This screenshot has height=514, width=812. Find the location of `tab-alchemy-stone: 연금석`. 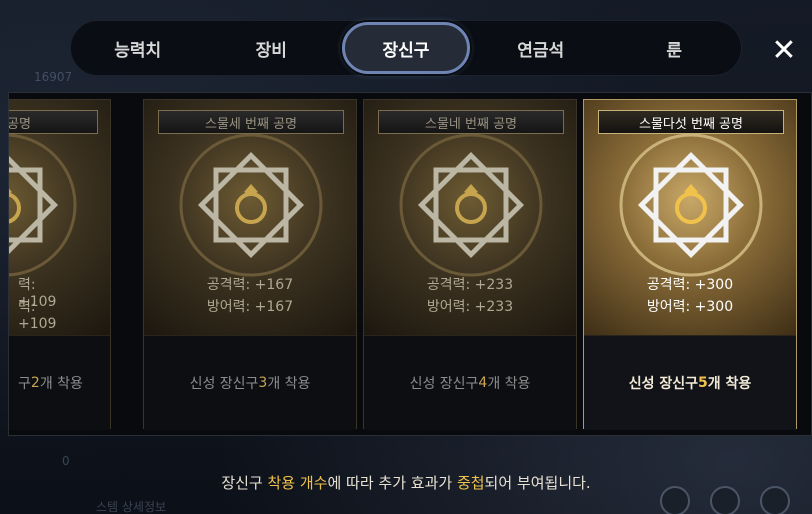

tab-alchemy-stone: 연금석 is located at coordinates (541, 48).